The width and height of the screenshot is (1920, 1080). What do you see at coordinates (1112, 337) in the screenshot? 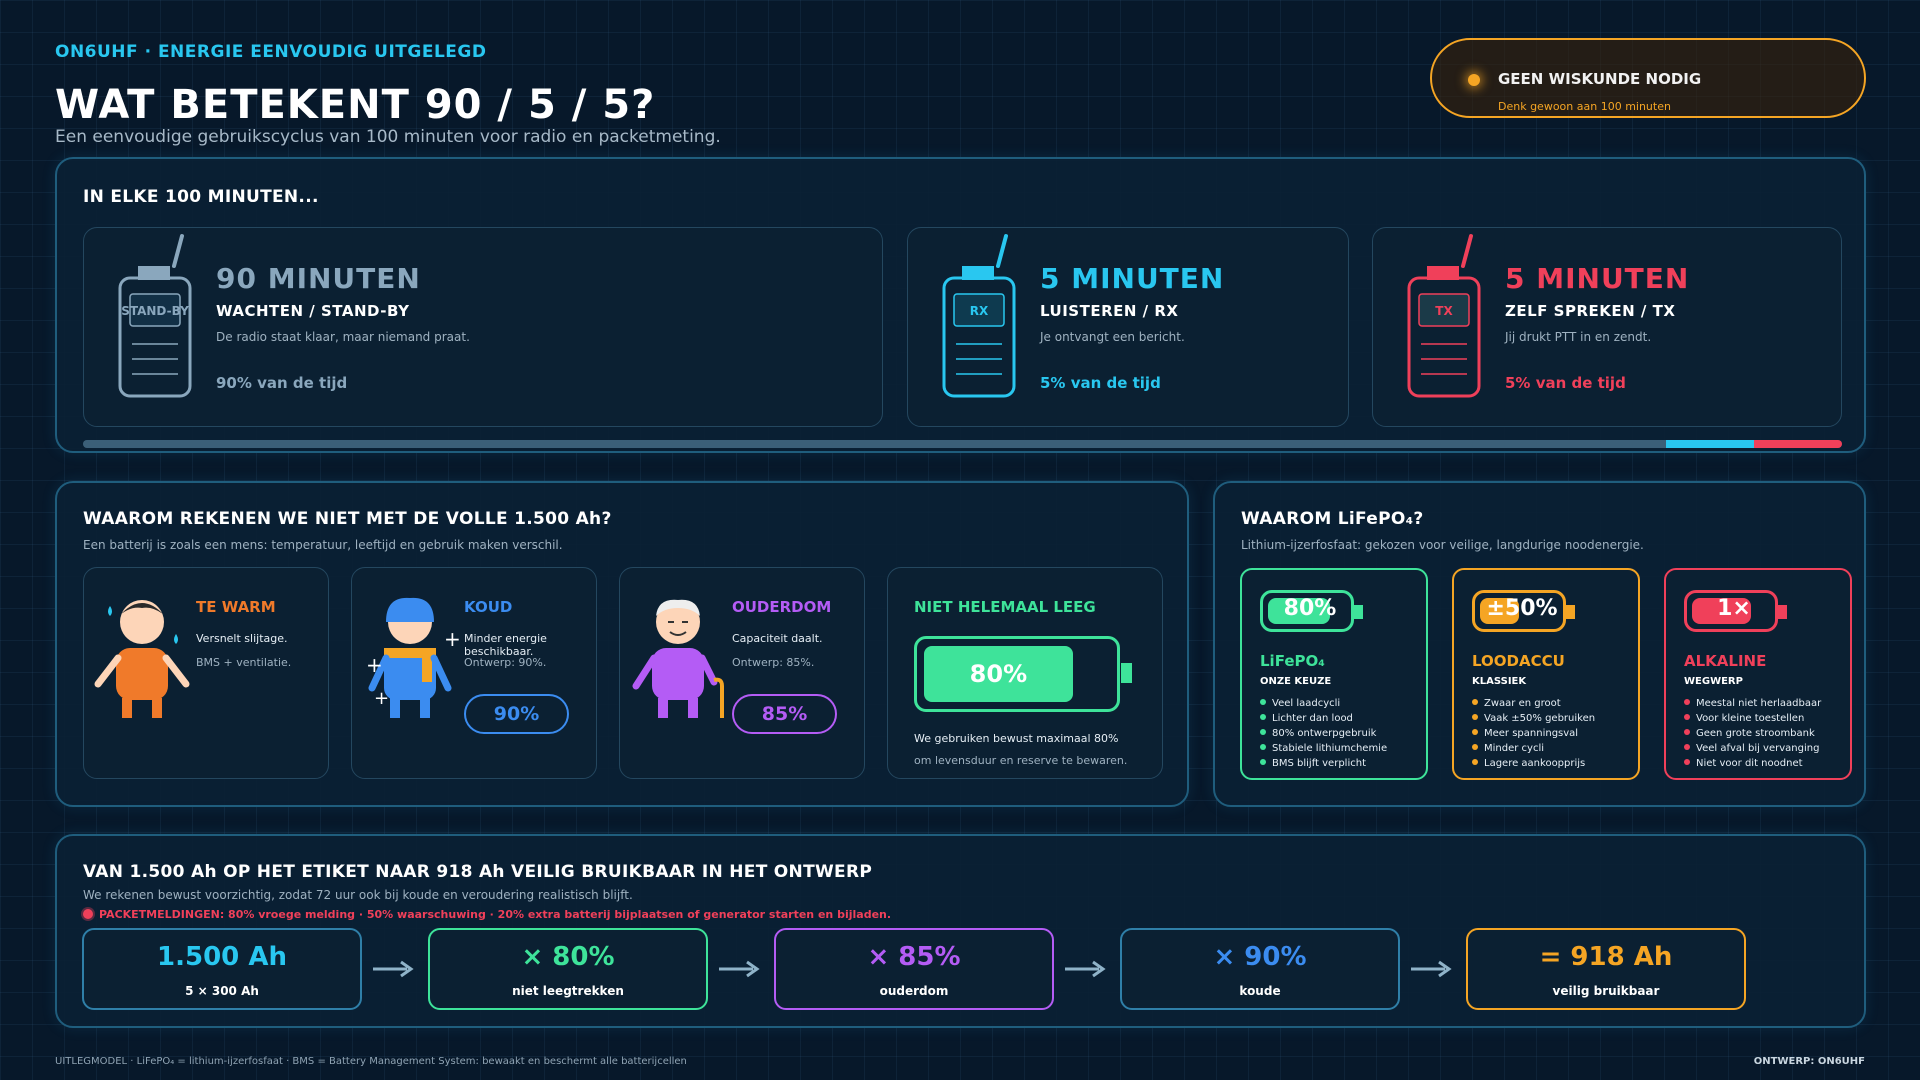
I see `rx-desc: Je ontvangt een bericht.` at bounding box center [1112, 337].